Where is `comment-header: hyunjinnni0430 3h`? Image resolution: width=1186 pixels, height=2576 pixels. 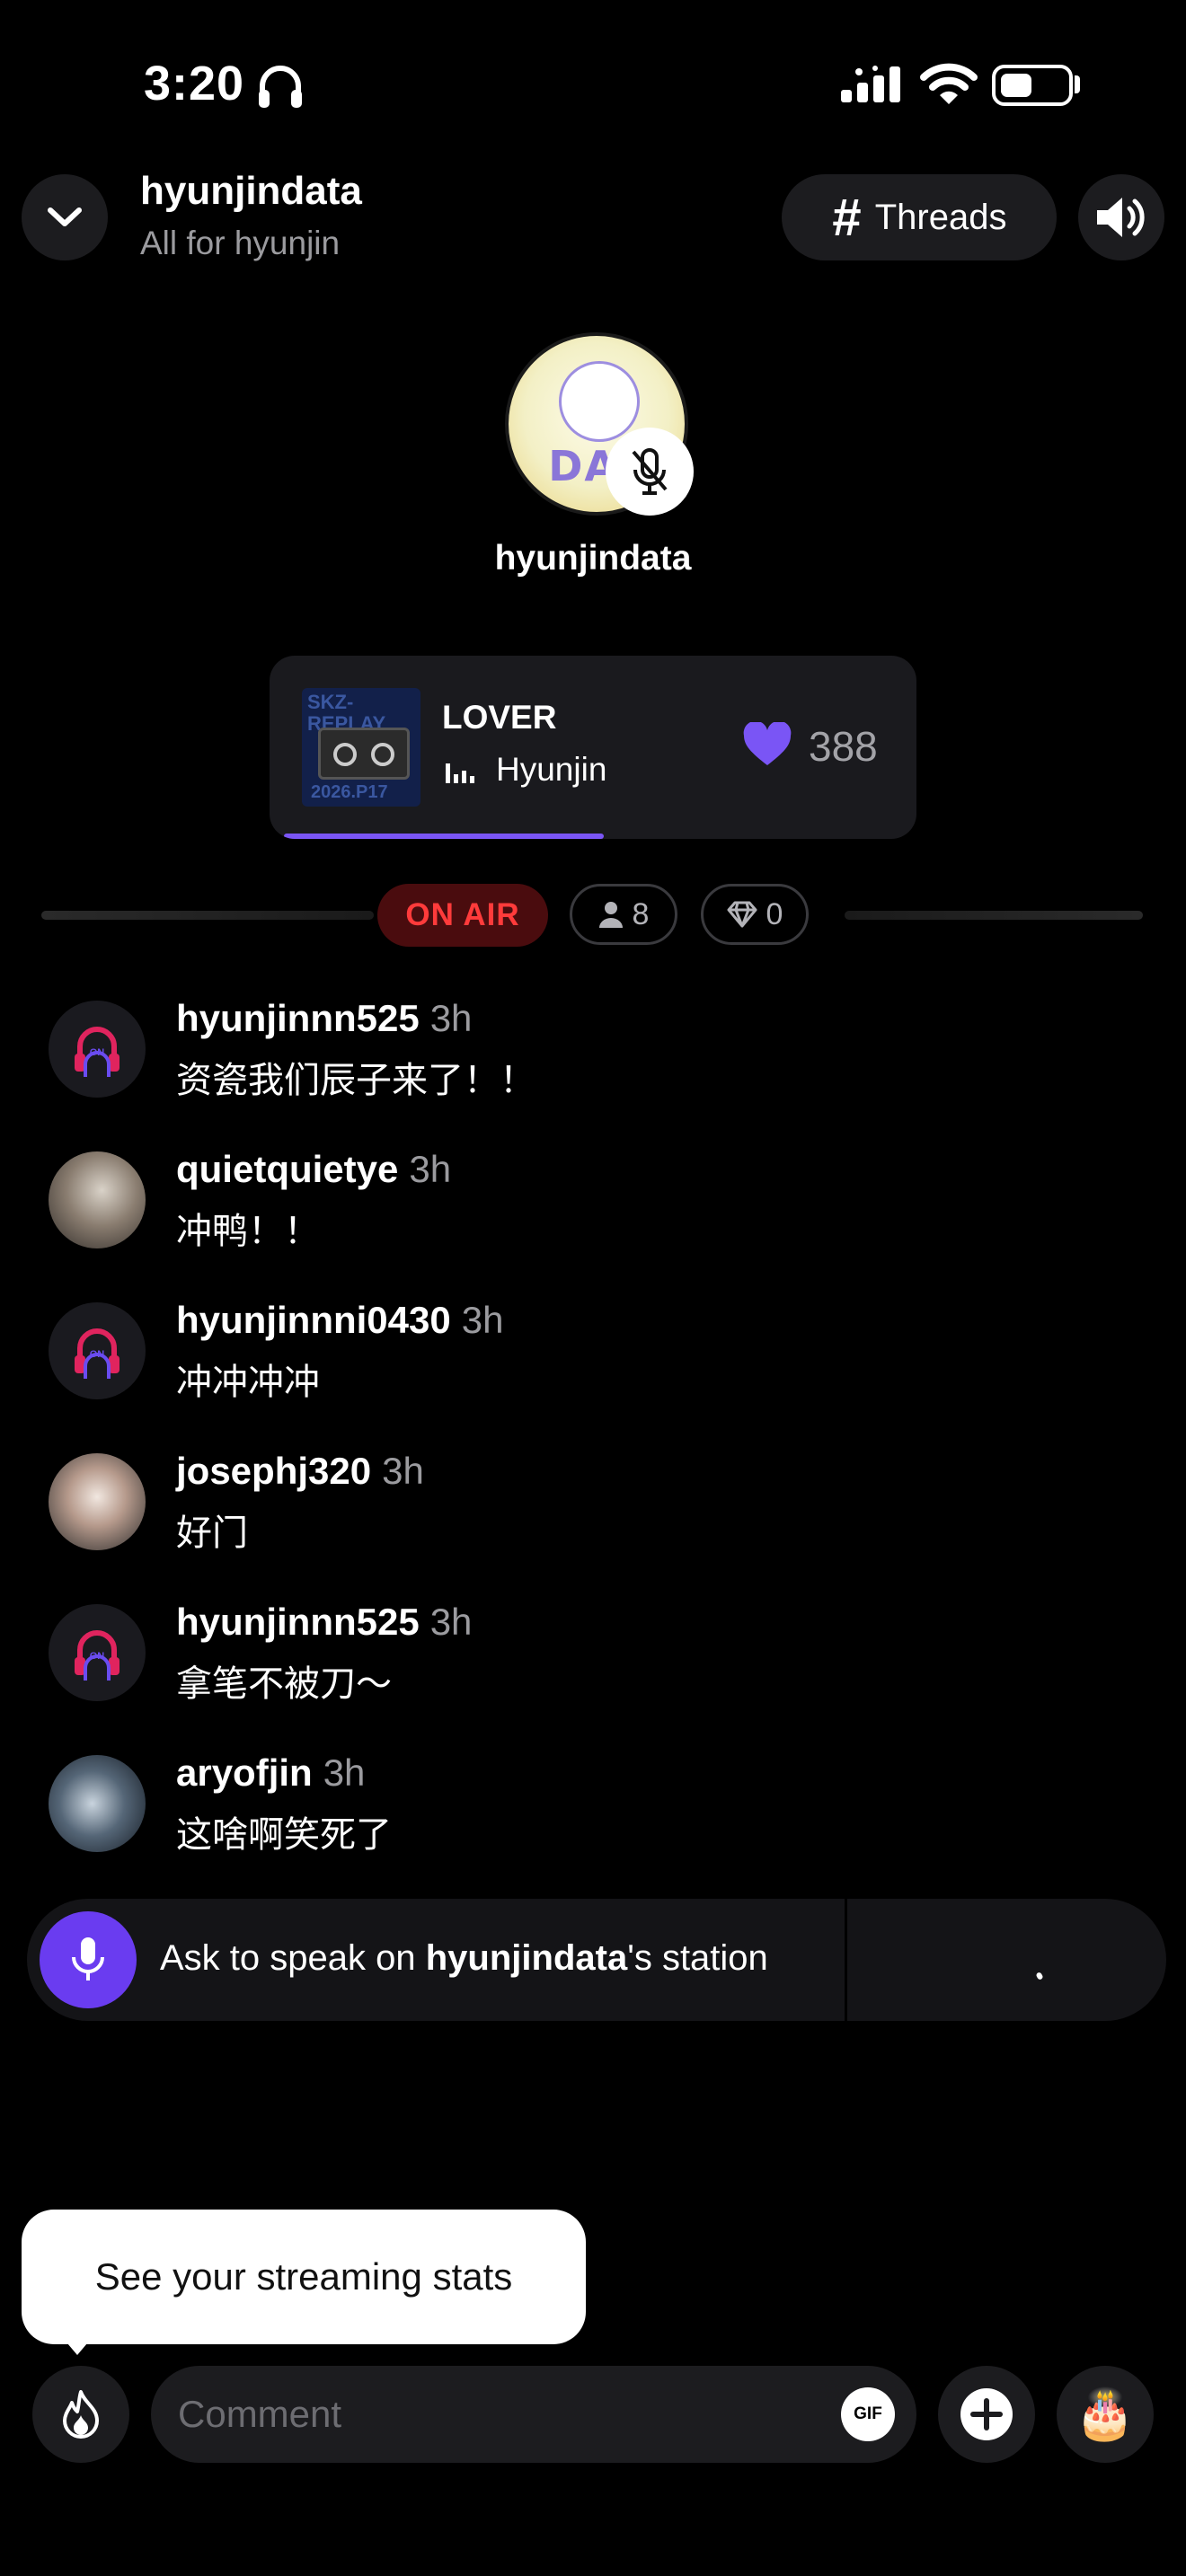 comment-header: hyunjinnni0430 3h is located at coordinates (339, 1320).